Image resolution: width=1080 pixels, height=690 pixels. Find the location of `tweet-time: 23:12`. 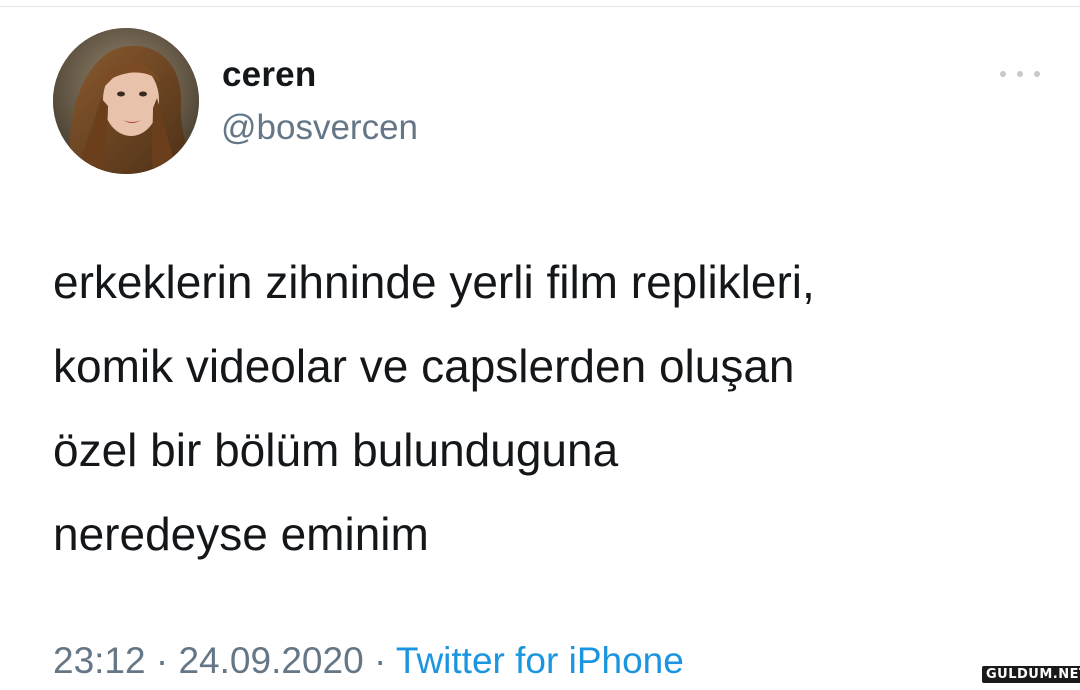

tweet-time: 23:12 is located at coordinates (99, 660).